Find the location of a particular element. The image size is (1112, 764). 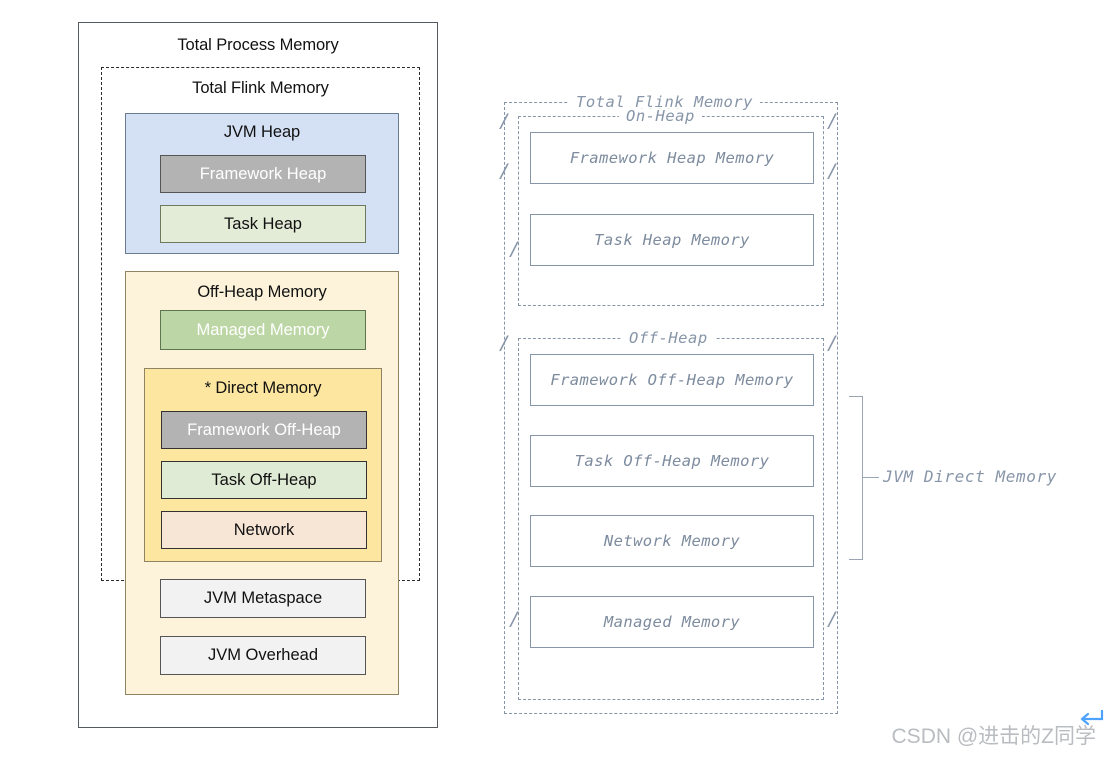

jvm-heap-box: JVM Heap Framework Heap Task Heap is located at coordinates (262, 183).